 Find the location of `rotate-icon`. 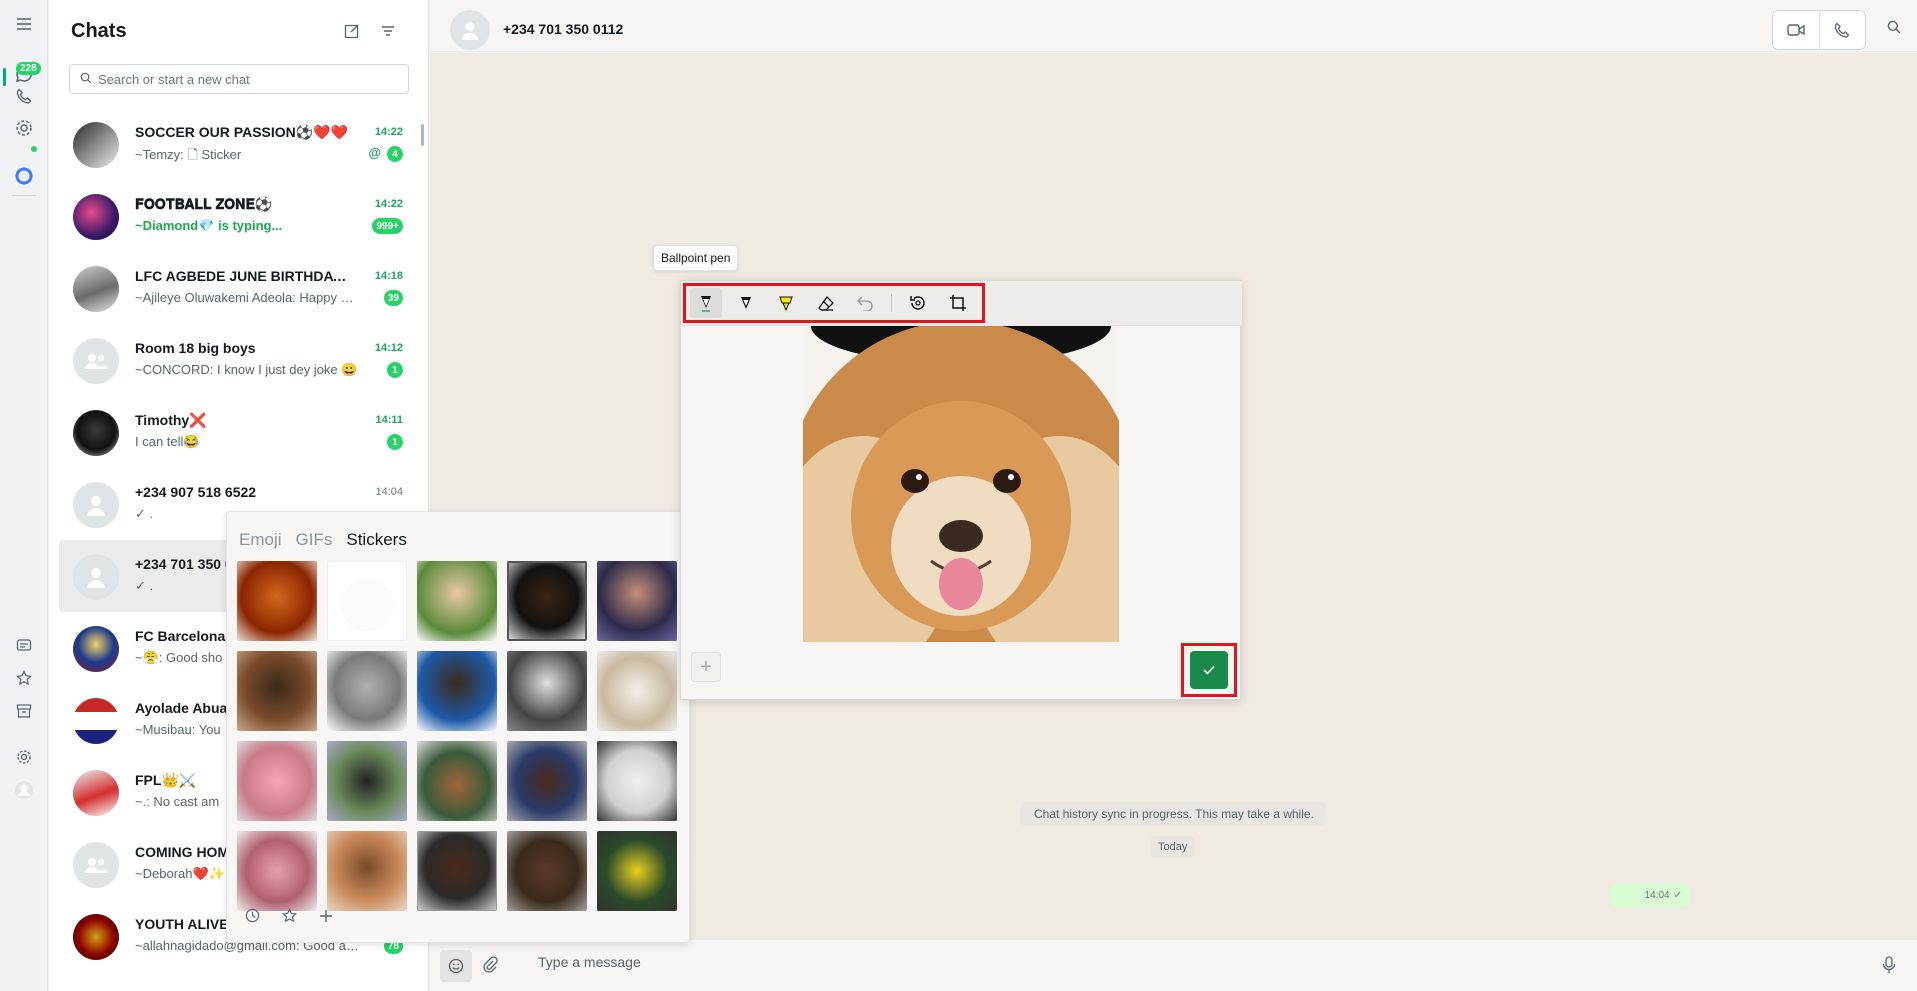

rotate-icon is located at coordinates (918, 303).